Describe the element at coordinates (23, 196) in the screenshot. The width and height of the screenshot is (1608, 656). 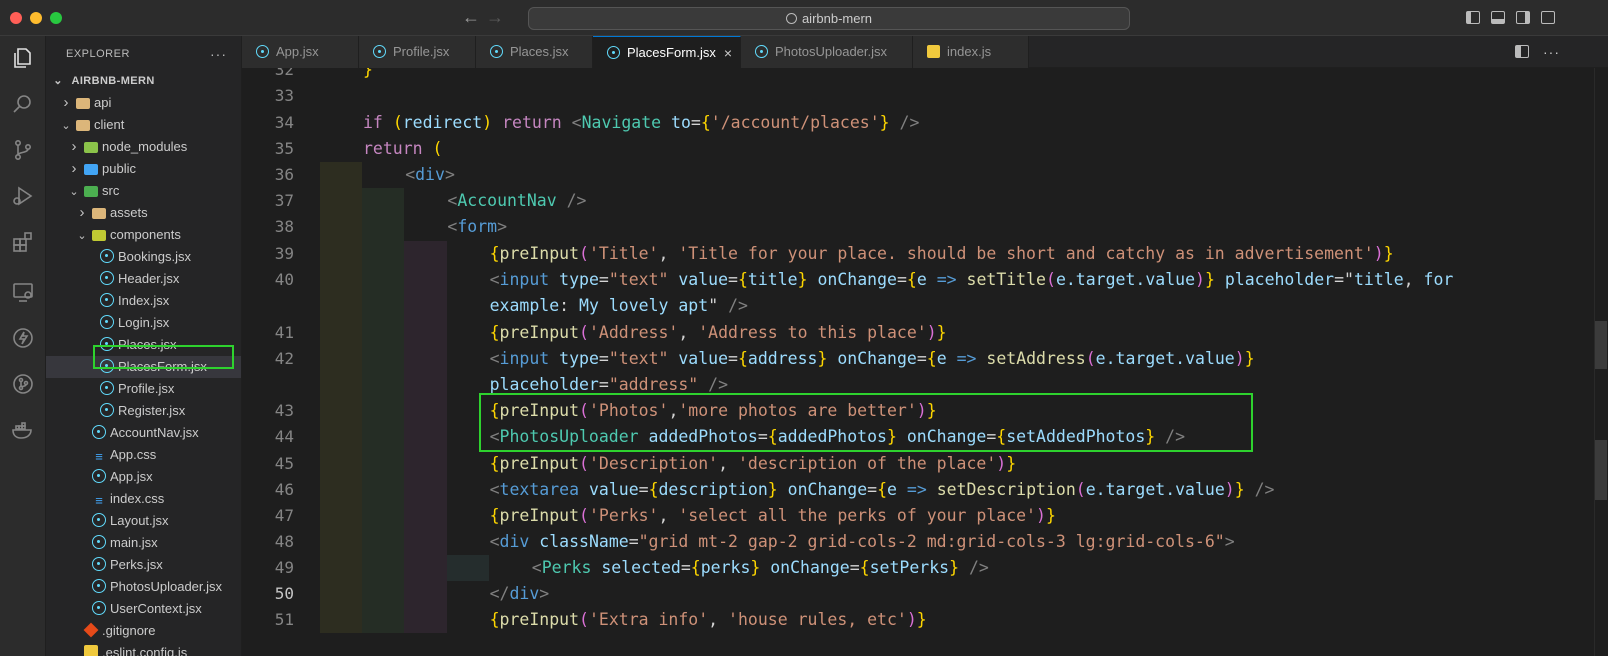
I see `run-debug-icon` at that location.